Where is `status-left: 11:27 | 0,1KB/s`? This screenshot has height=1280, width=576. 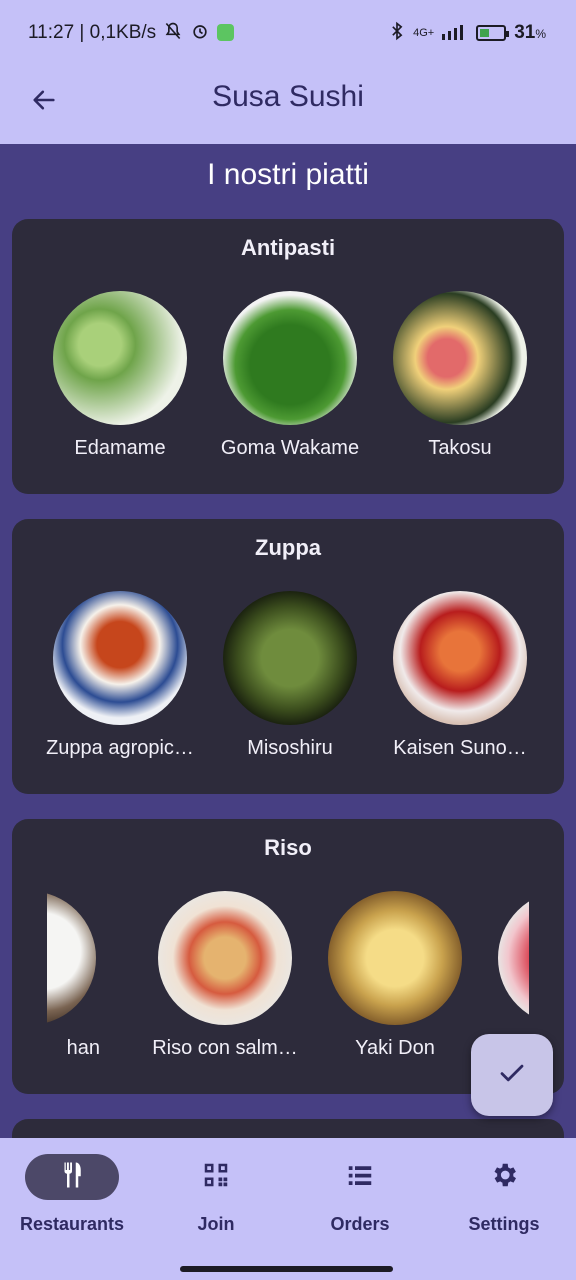 status-left: 11:27 | 0,1KB/s is located at coordinates (131, 32).